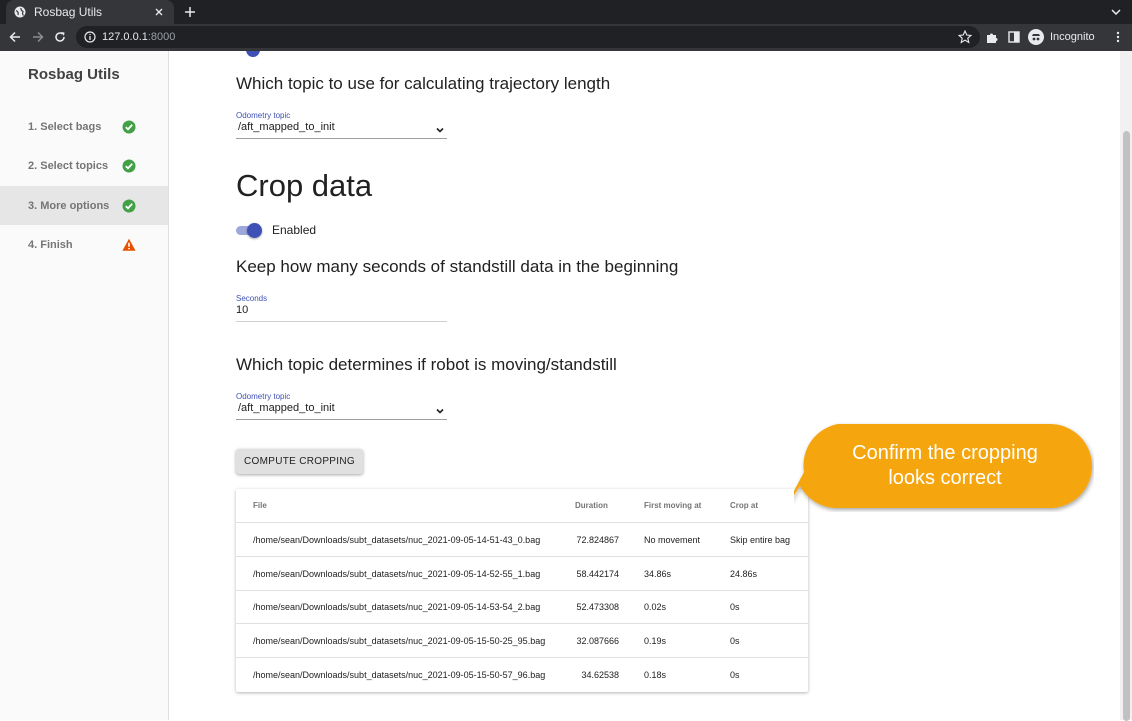 The height and width of the screenshot is (721, 1132). I want to click on reload-icon, so click(60, 37).